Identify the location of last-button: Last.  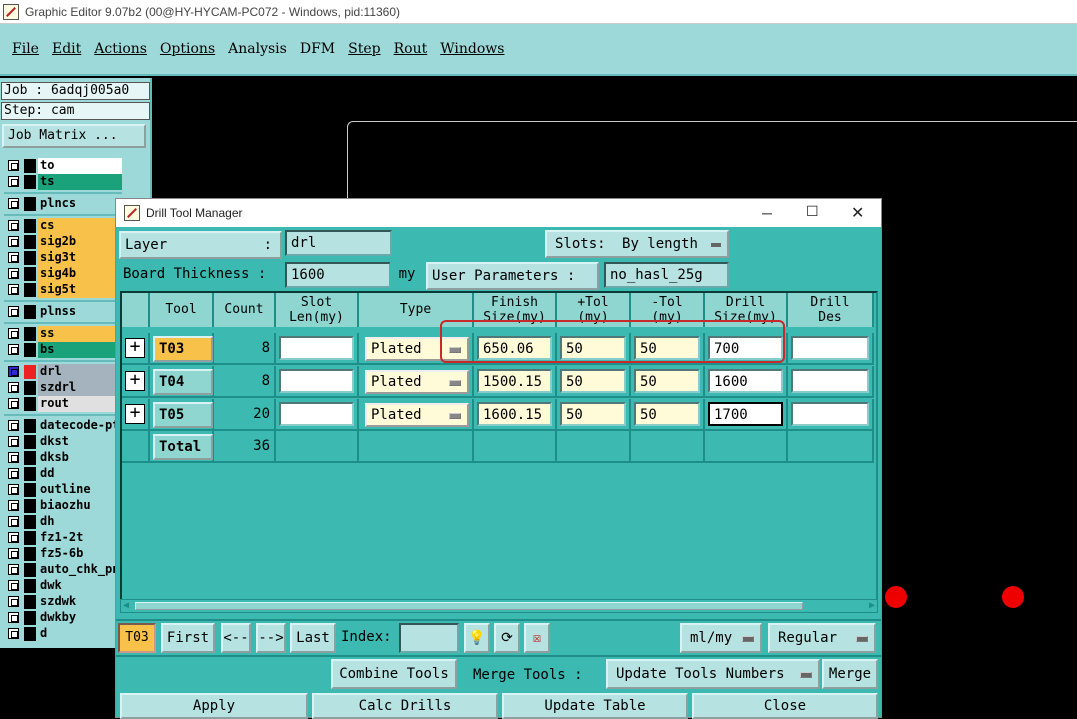
(313, 638).